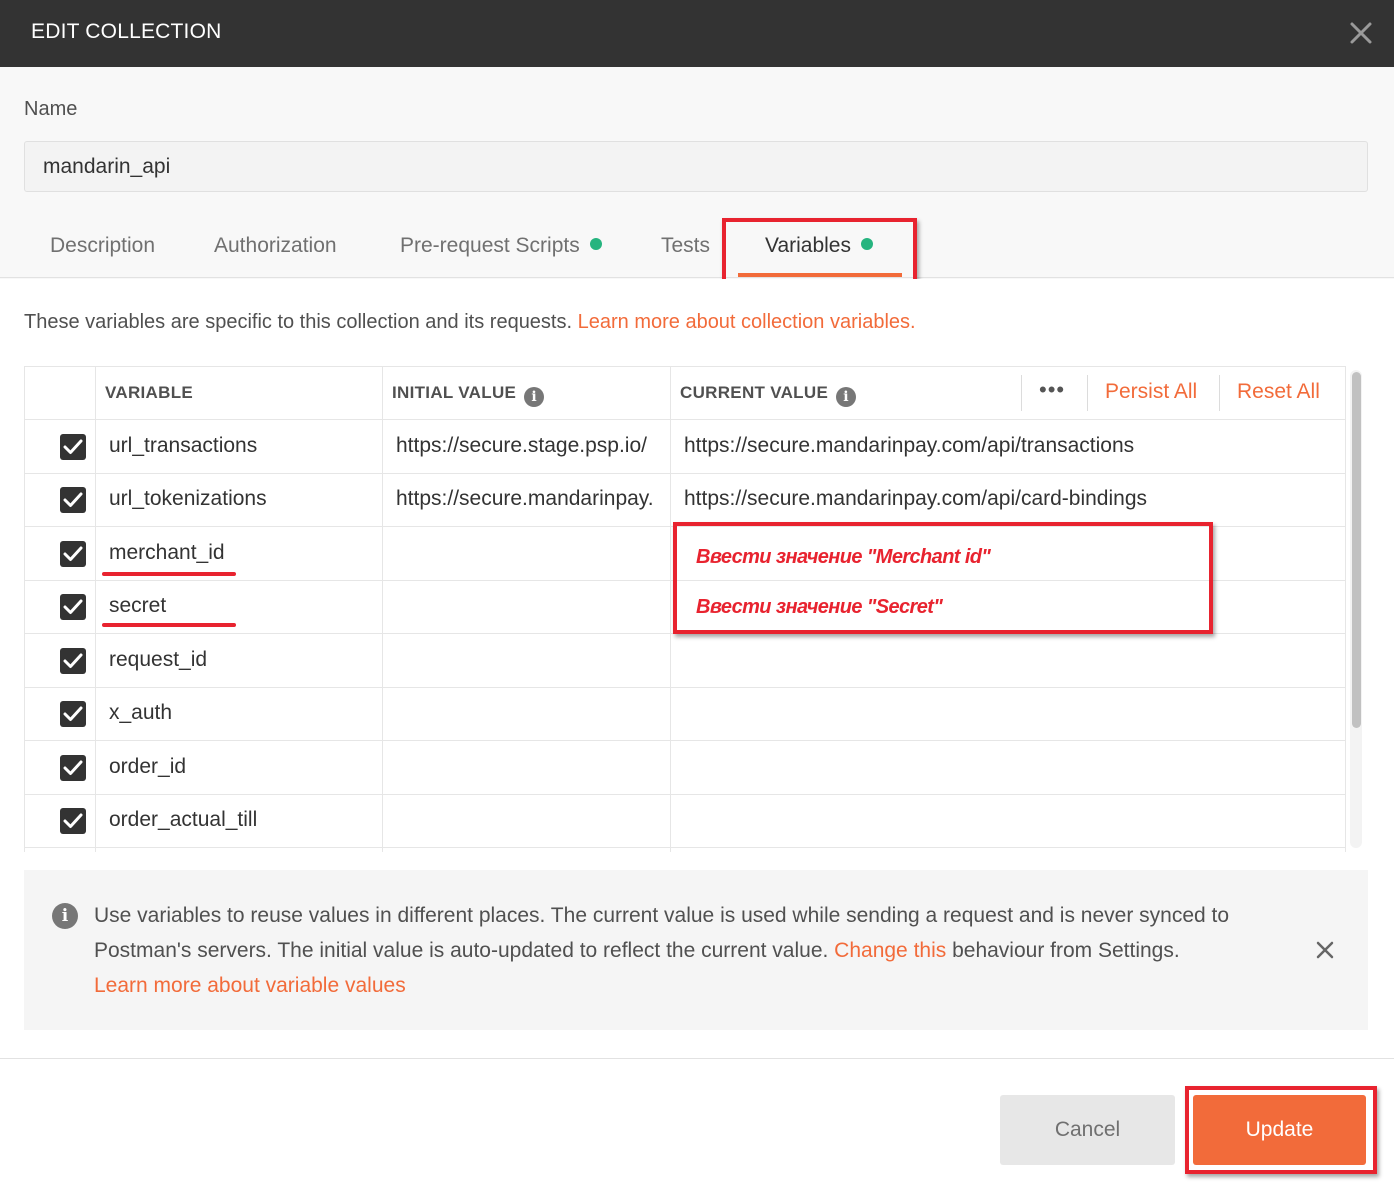  What do you see at coordinates (149, 392) in the screenshot?
I see `header-variable: VARIABLE` at bounding box center [149, 392].